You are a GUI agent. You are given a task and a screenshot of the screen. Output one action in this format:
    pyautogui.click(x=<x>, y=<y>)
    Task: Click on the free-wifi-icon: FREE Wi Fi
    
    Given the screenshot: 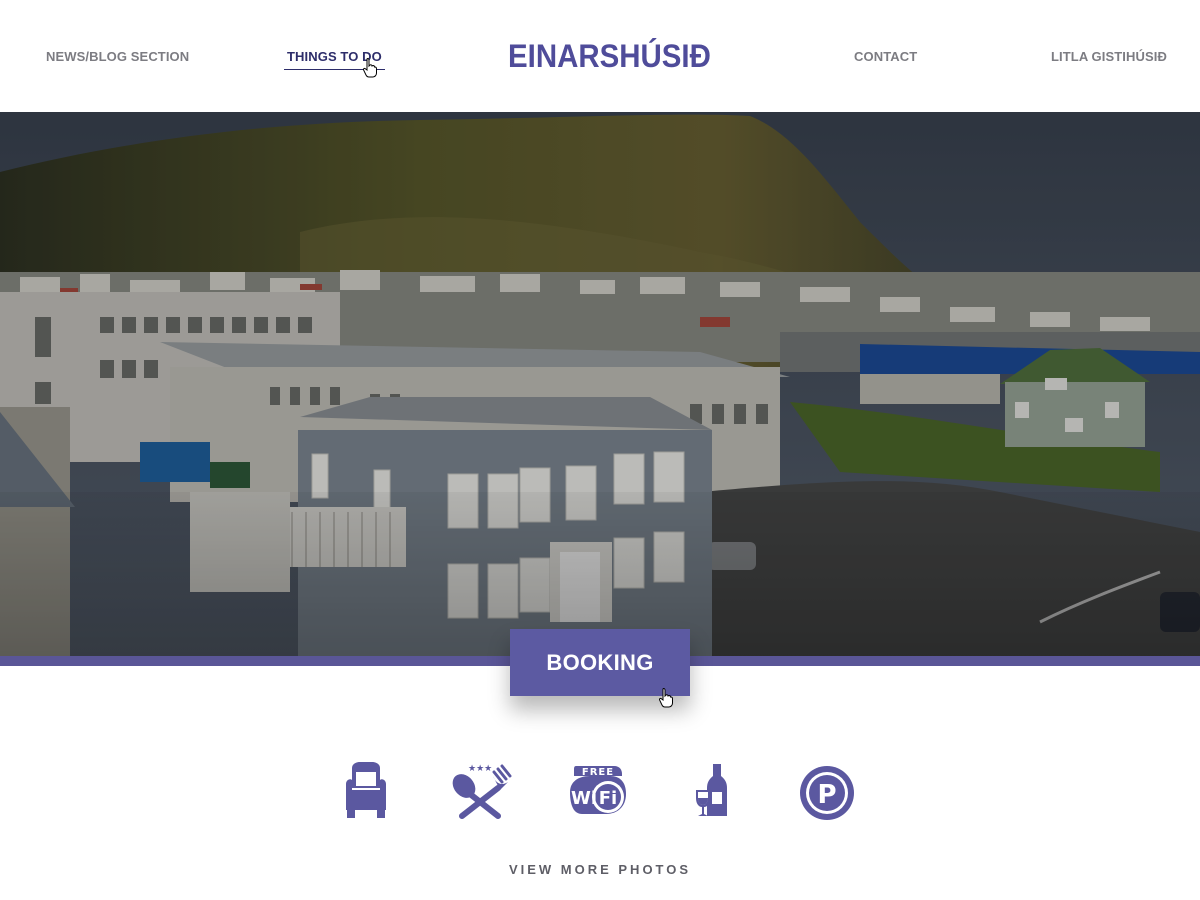 What is the action you would take?
    pyautogui.click(x=596, y=791)
    